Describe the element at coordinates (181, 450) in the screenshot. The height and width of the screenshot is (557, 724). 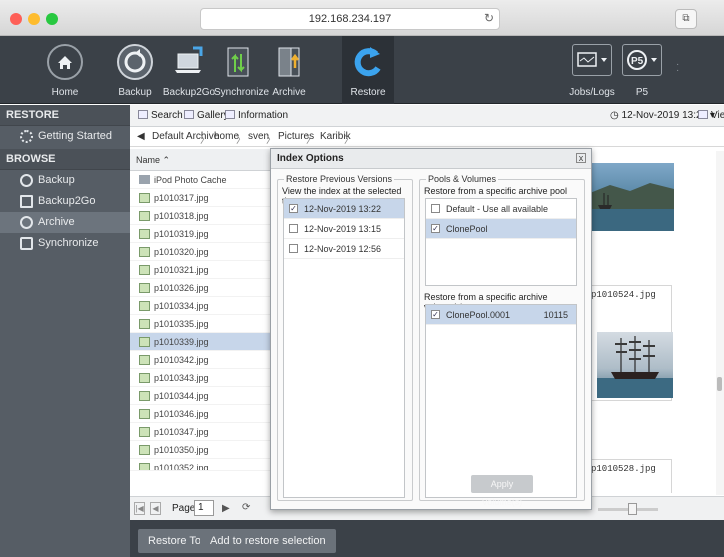
I see `file-name: p1010350.jpg` at that location.